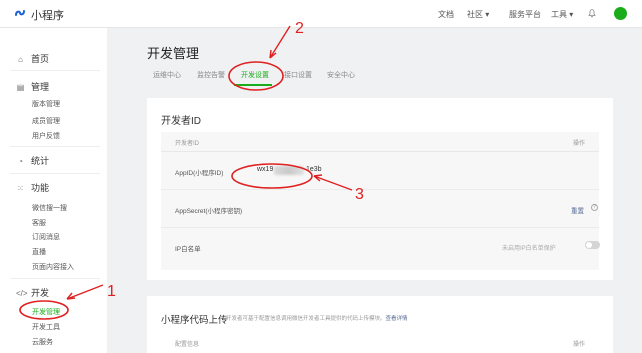 The width and height of the screenshot is (642, 353). Describe the element at coordinates (298, 75) in the screenshot. I see `tab-api-settings: 接口设置` at that location.